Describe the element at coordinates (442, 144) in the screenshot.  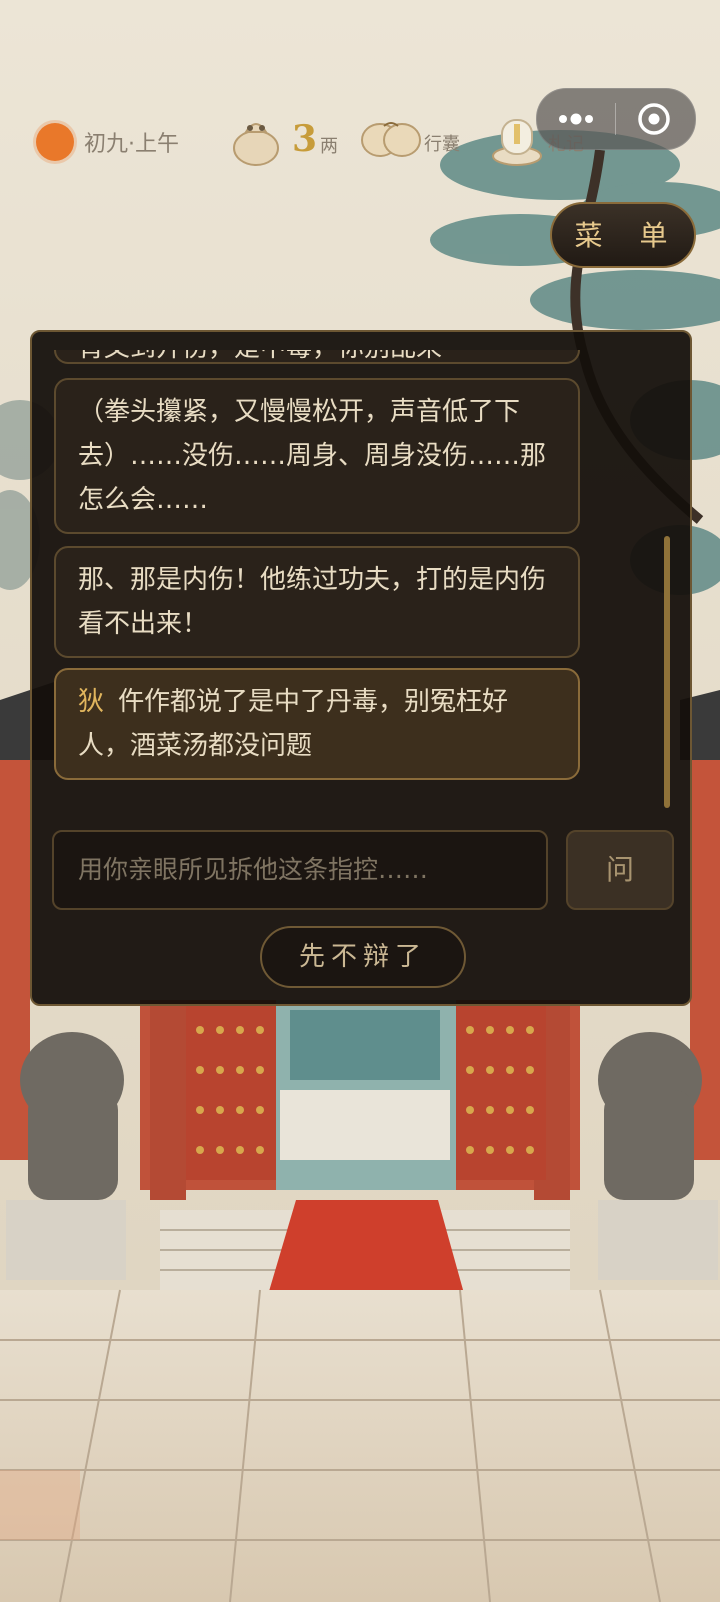
I see `travel-bag-label: 行囊` at that location.